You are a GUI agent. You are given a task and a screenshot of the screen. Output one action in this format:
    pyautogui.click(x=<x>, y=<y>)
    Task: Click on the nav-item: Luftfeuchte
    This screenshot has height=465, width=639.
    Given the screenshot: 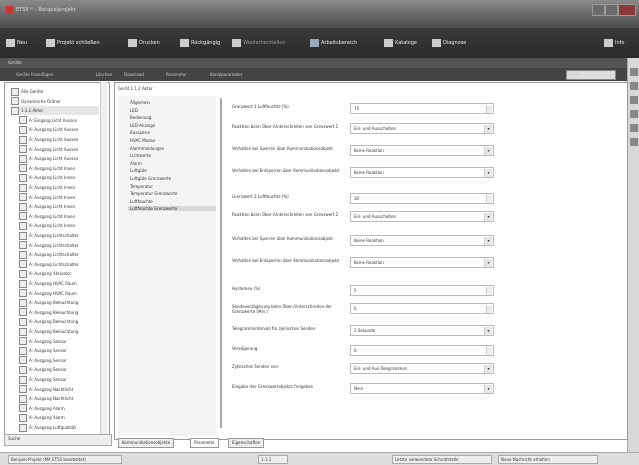 What is the action you would take?
    pyautogui.click(x=141, y=201)
    